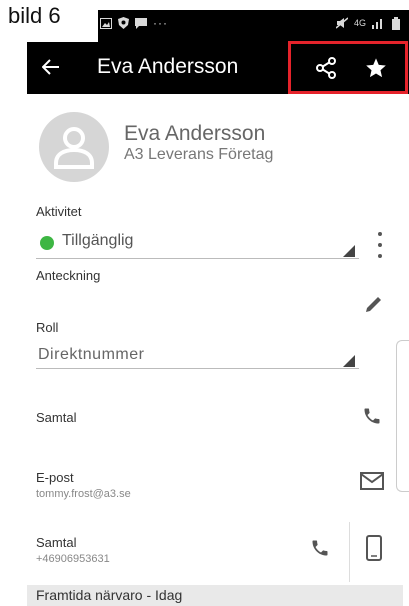 This screenshot has width=409, height=606. What do you see at coordinates (98, 240) in the screenshot?
I see `activity-value: Tillgänglig` at bounding box center [98, 240].